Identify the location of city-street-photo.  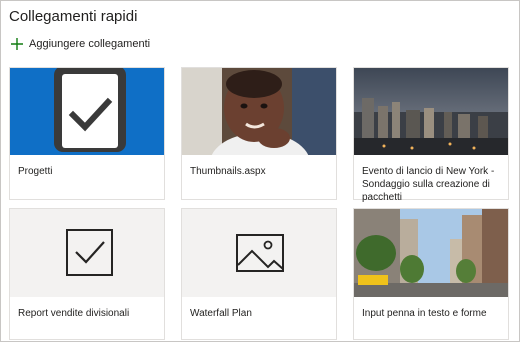
(431, 253).